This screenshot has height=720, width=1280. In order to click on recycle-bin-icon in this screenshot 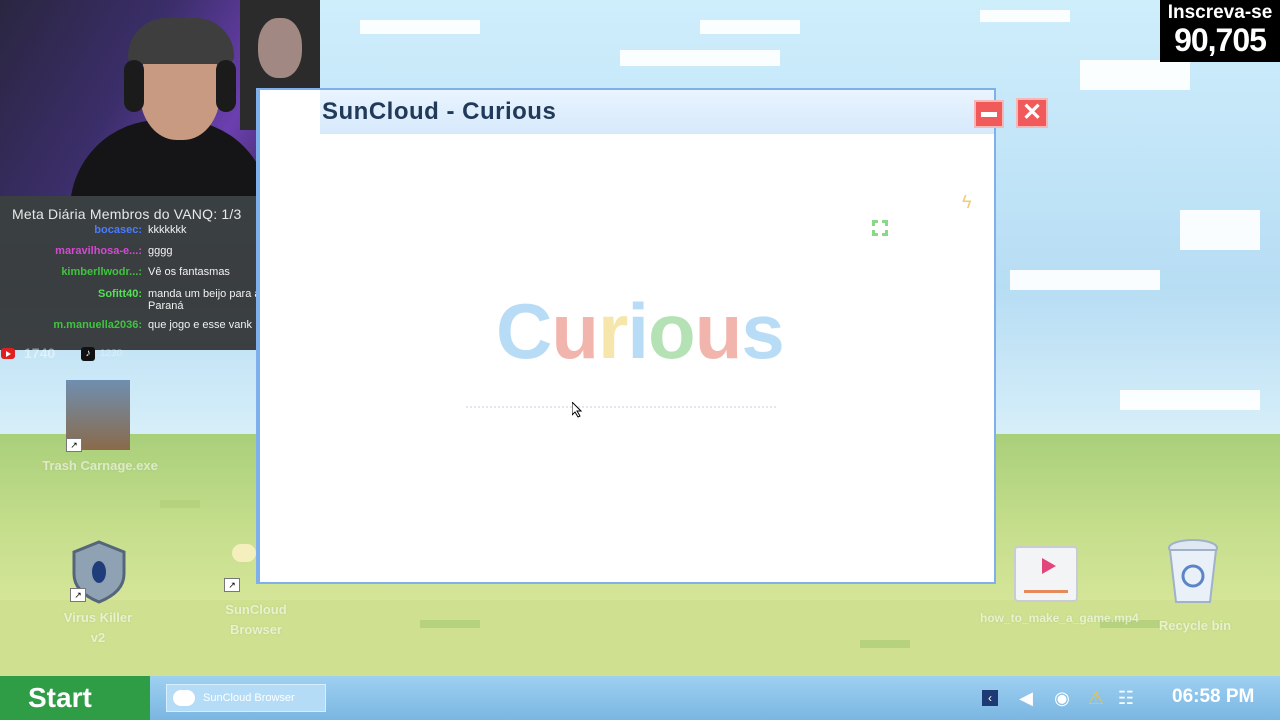, I will do `click(1193, 571)`.